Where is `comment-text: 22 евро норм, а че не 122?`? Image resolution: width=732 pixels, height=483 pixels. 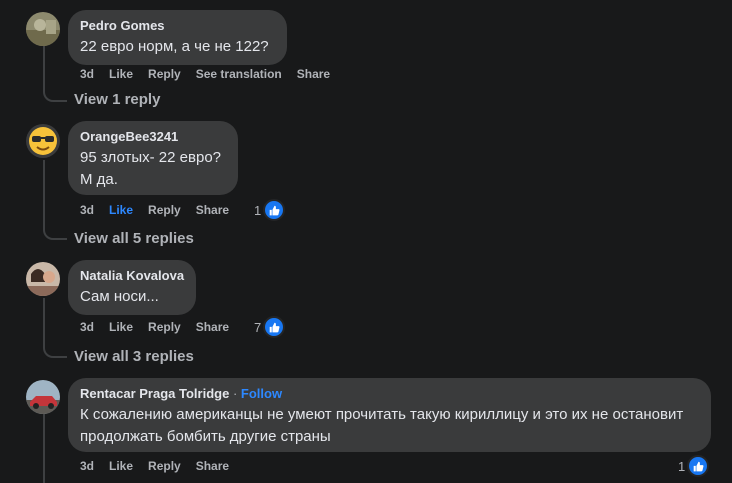 comment-text: 22 евро норм, а че не 122? is located at coordinates (174, 46).